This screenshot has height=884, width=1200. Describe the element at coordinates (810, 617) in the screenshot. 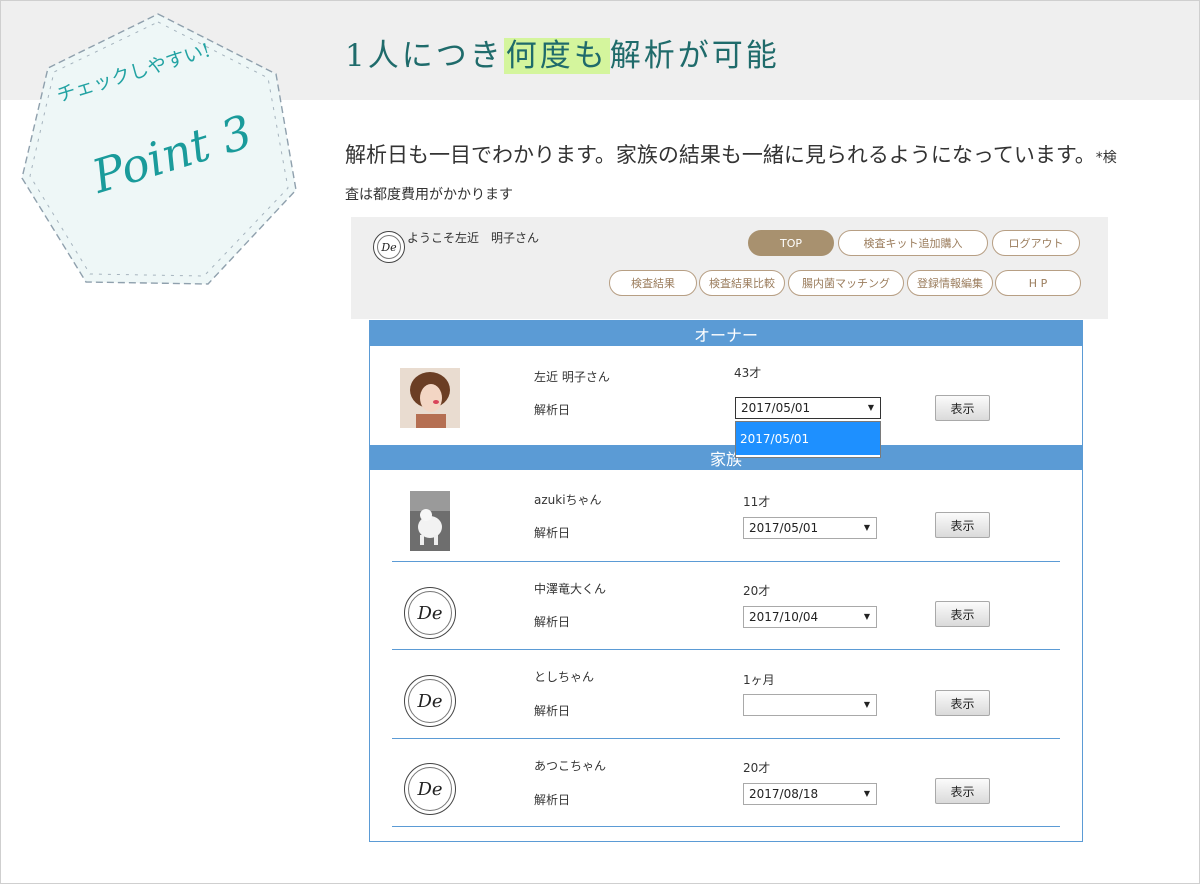

I see `family-date-select: 2017/10/04 ▼` at that location.